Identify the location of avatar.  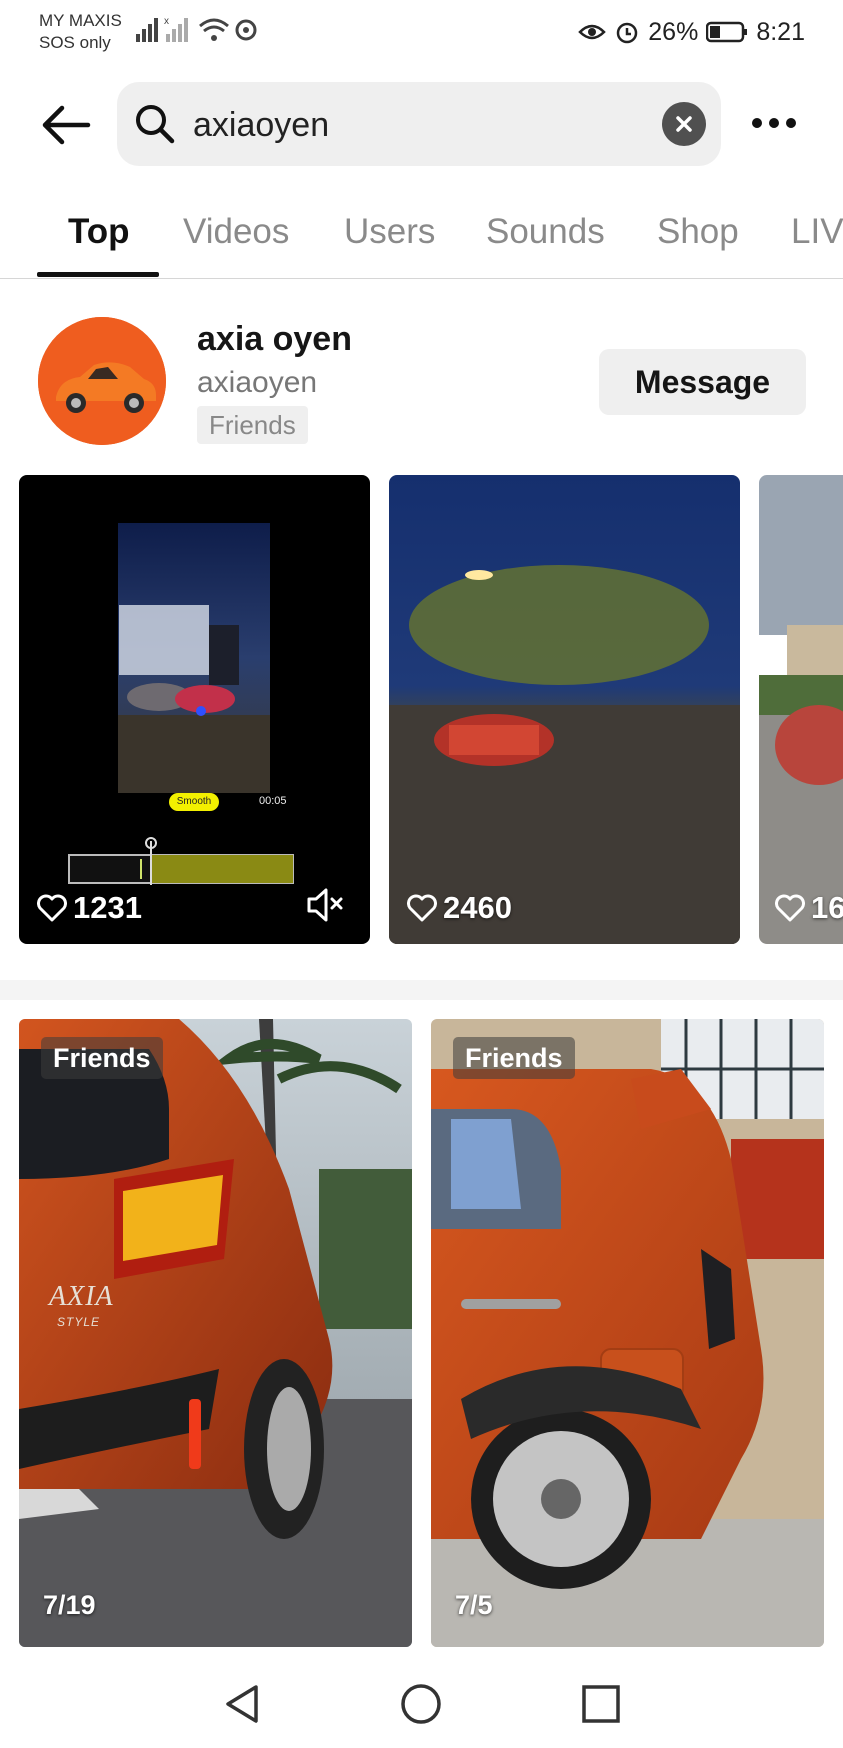
(102, 381).